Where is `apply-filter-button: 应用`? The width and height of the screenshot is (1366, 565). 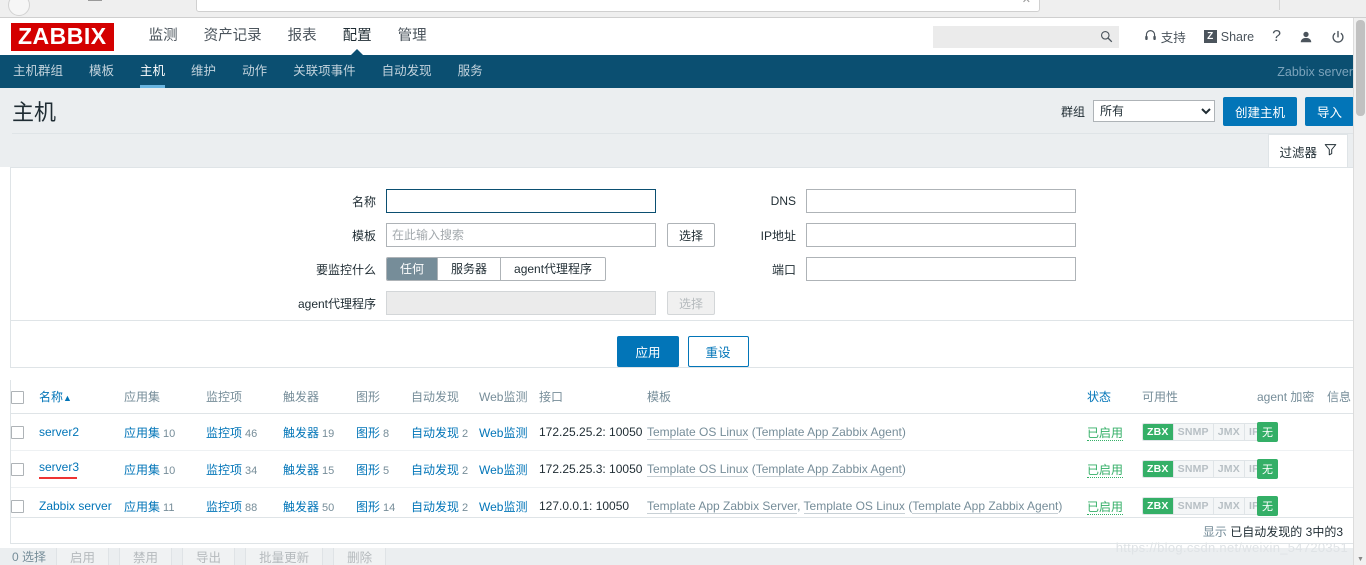
apply-filter-button: 应用 is located at coordinates (648, 351).